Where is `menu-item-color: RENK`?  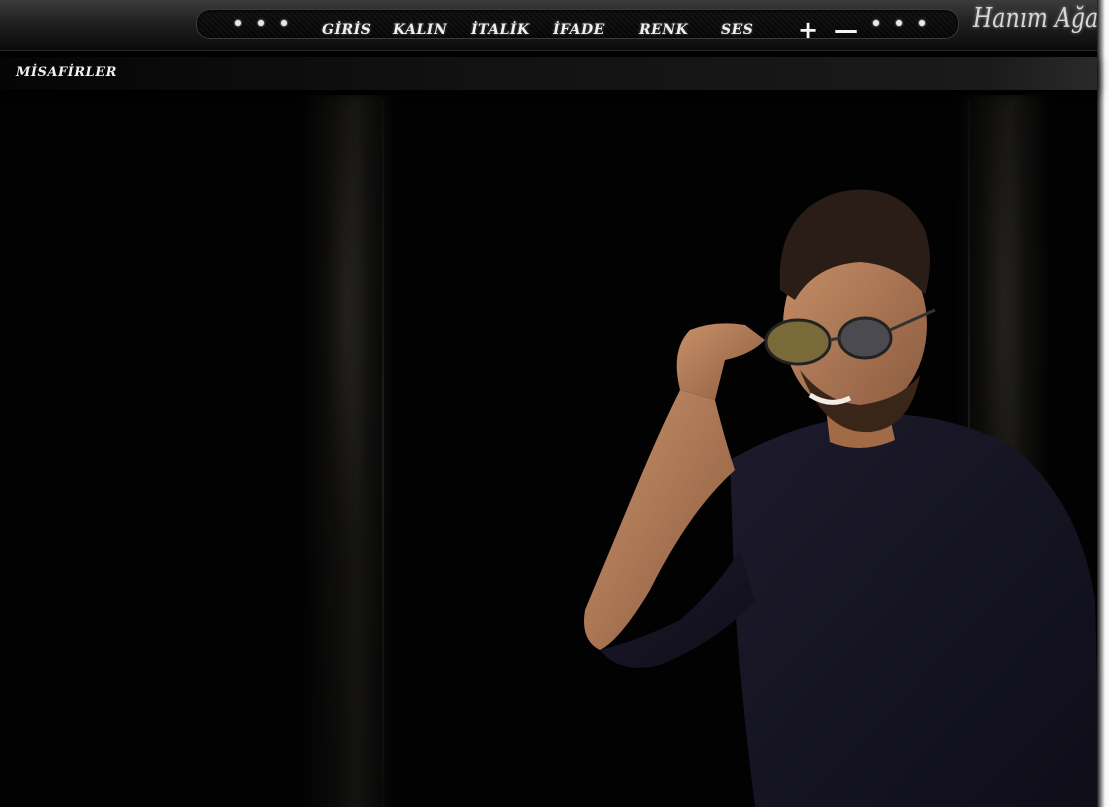 menu-item-color: RENK is located at coordinates (663, 30).